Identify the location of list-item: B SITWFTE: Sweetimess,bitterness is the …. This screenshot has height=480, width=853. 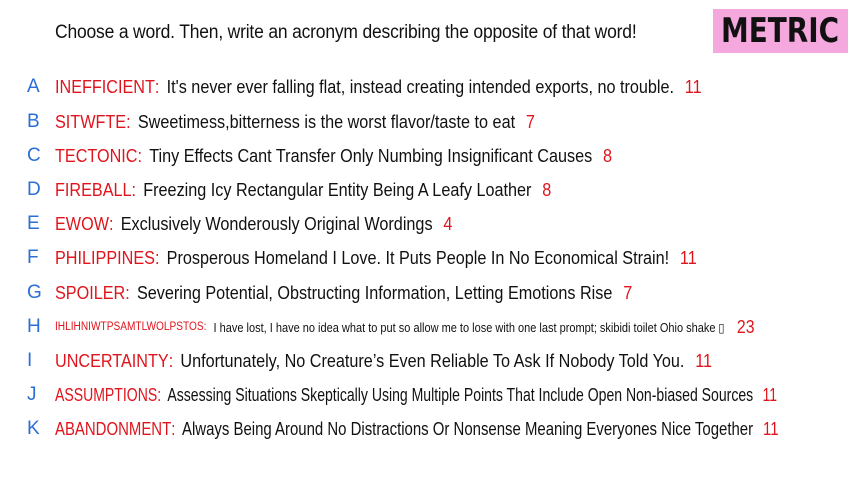
(426, 122).